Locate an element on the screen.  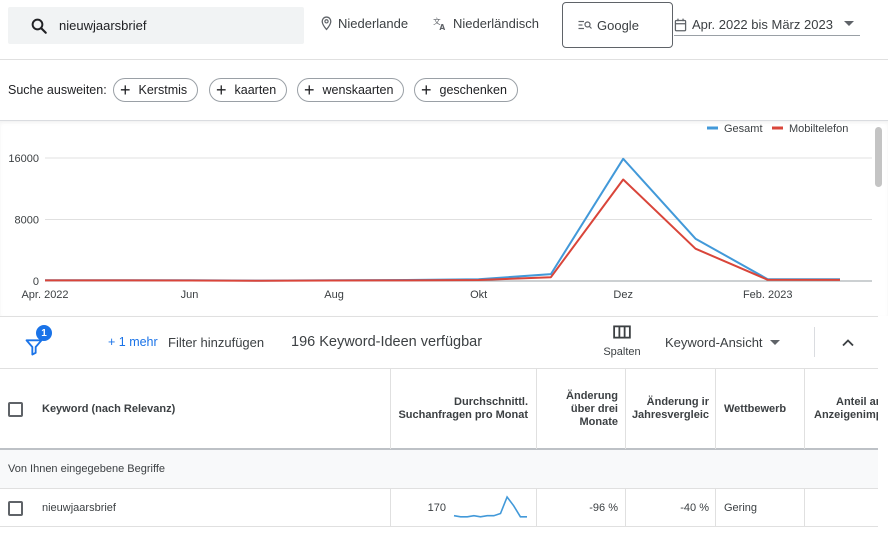
add-filter-button: Filter hinzufügen is located at coordinates (216, 342).